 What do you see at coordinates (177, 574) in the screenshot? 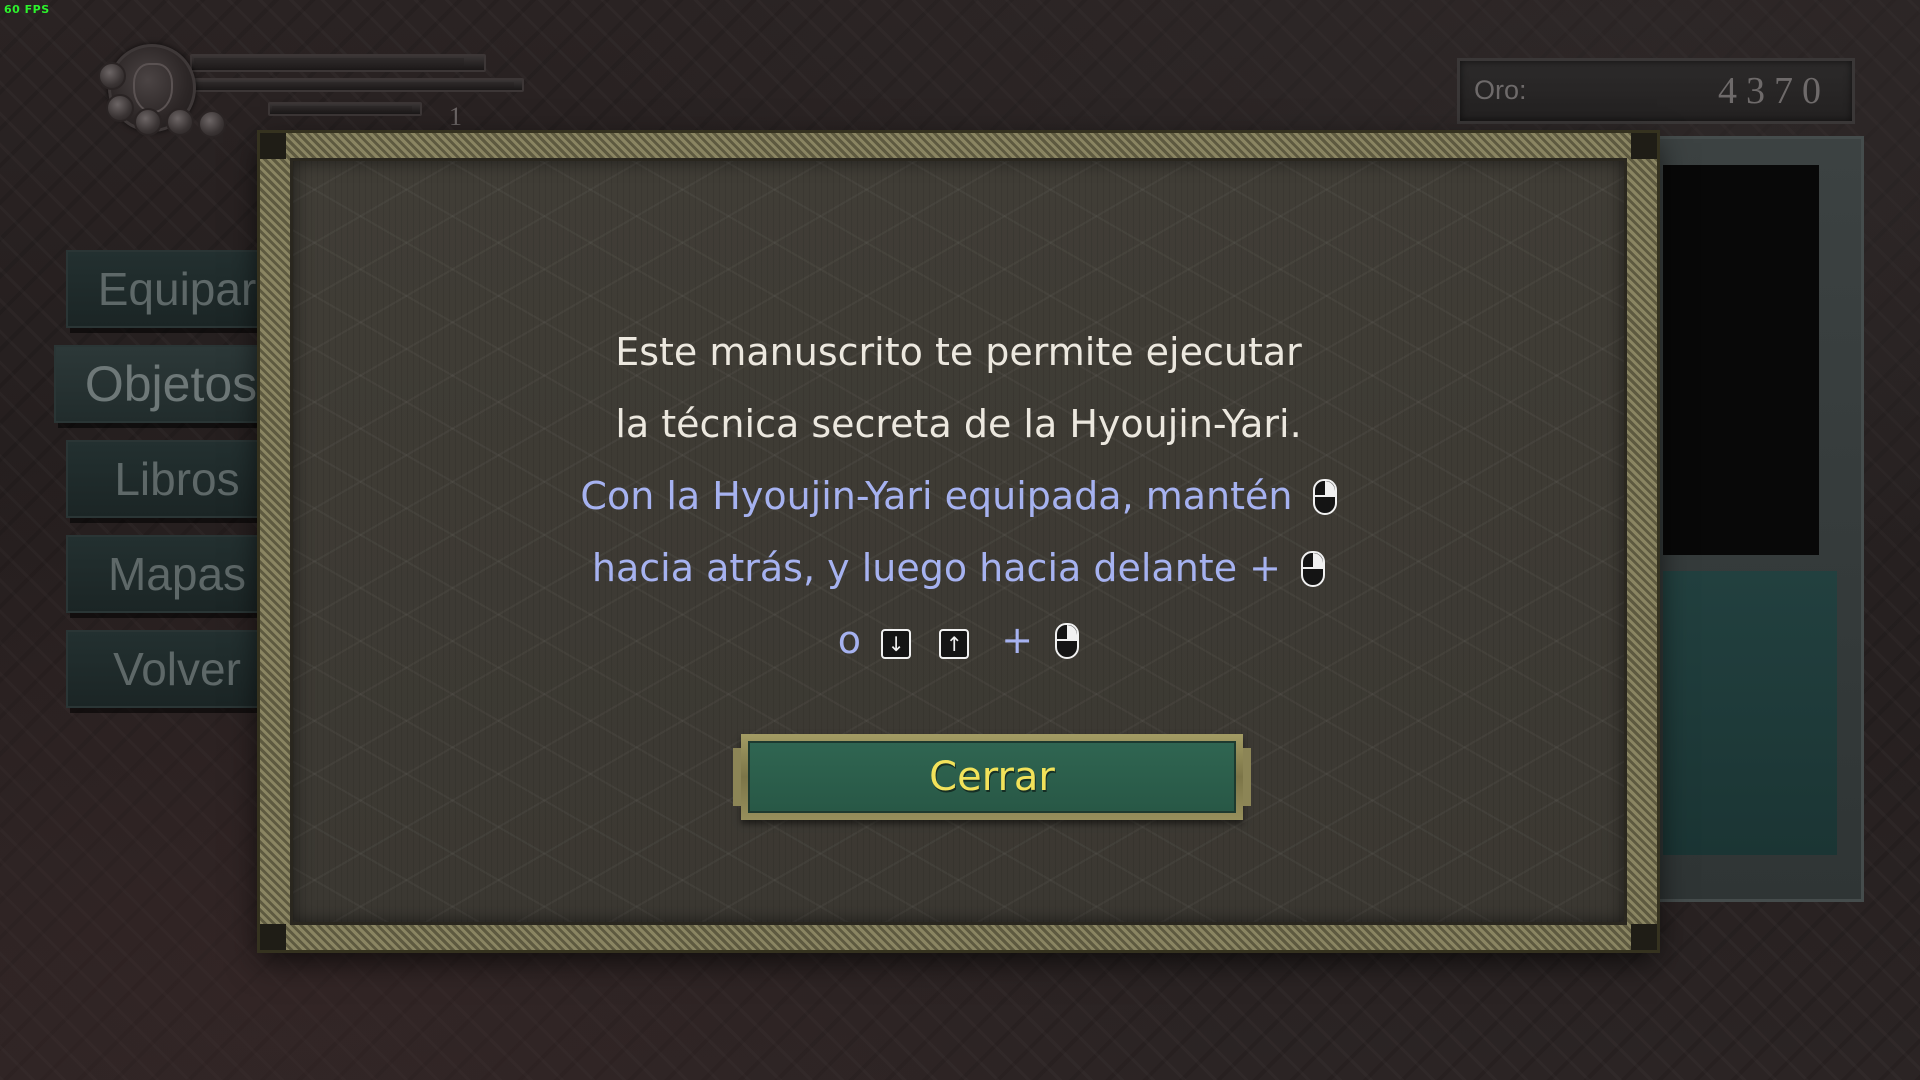
I see `menu-item-mapas: Mapas` at bounding box center [177, 574].